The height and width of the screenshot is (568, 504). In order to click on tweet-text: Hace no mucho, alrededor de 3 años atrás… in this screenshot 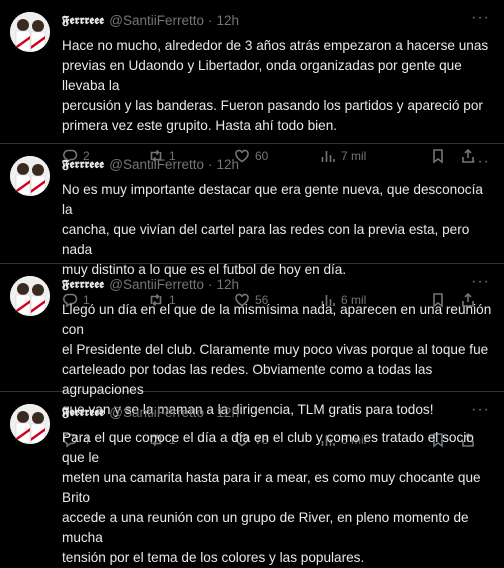, I will do `click(275, 85)`.